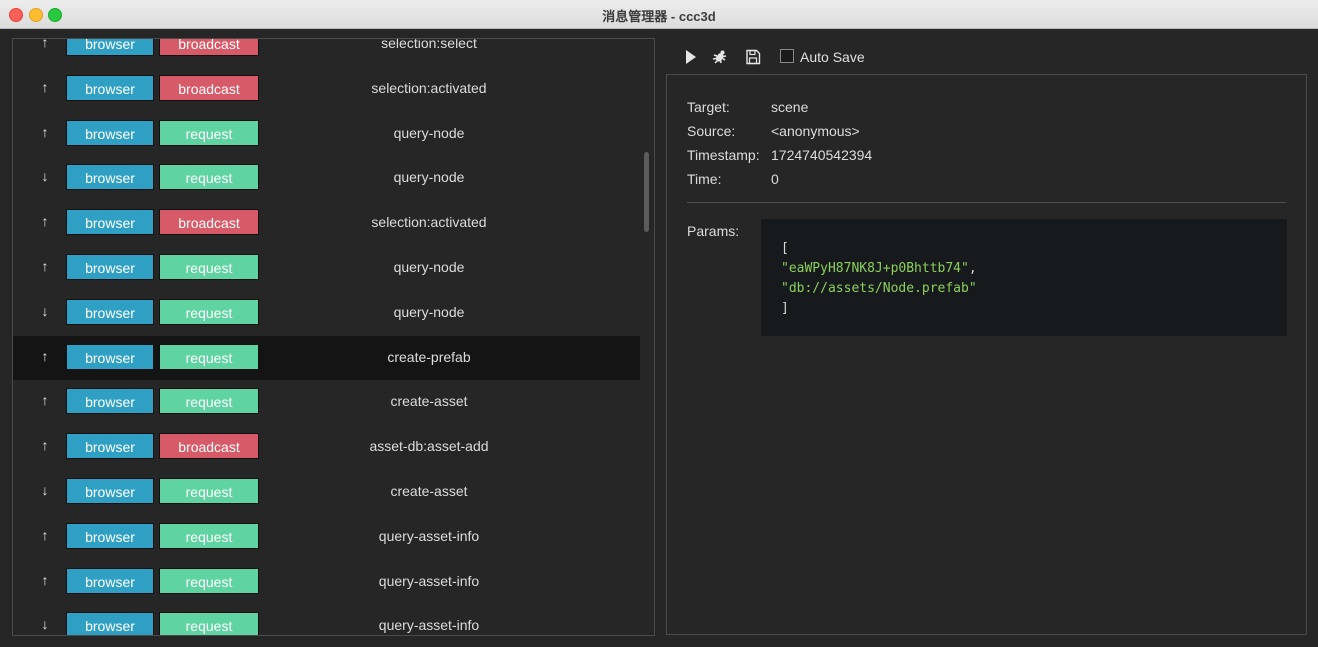 The width and height of the screenshot is (1318, 647). What do you see at coordinates (785, 308) in the screenshot?
I see `params-close-bracket: ]` at bounding box center [785, 308].